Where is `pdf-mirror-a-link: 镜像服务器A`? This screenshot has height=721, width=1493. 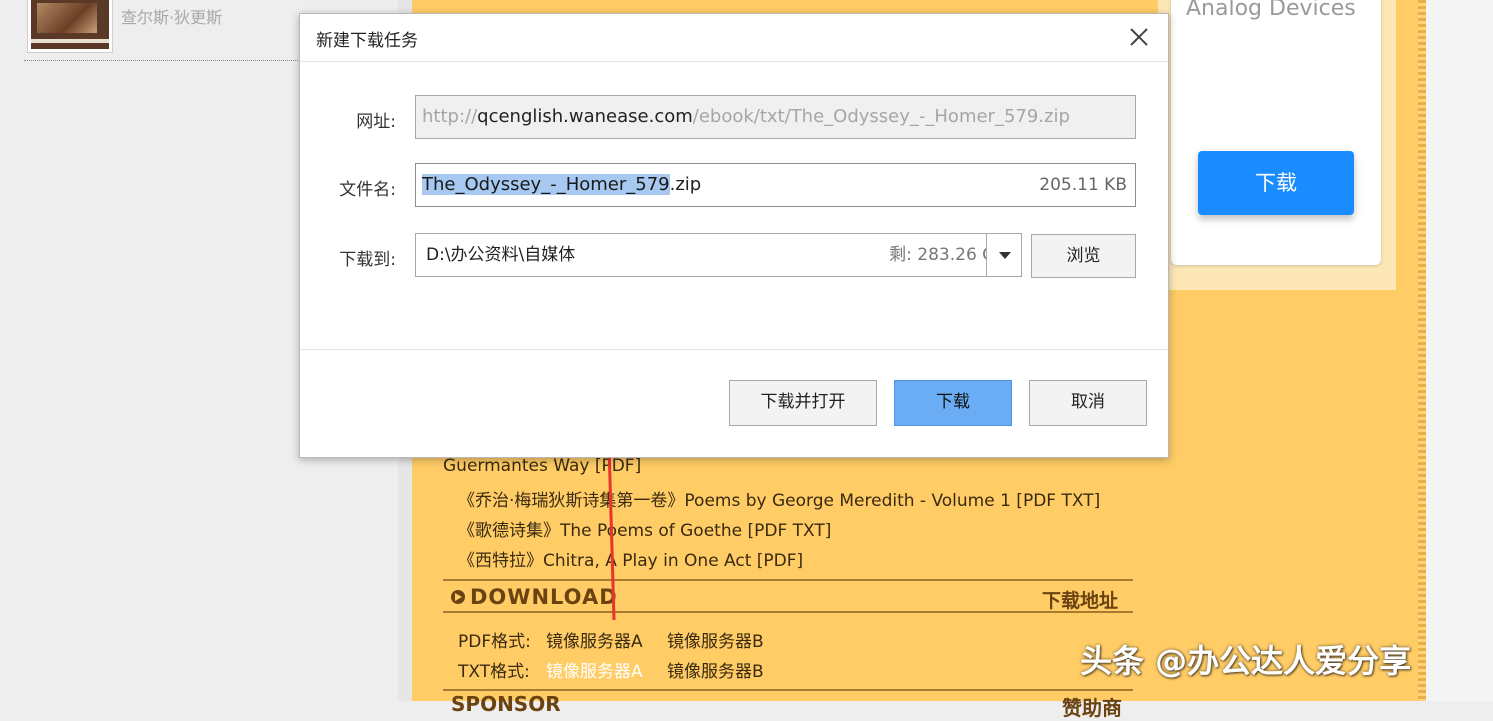 pdf-mirror-a-link: 镜像服务器A is located at coordinates (594, 639).